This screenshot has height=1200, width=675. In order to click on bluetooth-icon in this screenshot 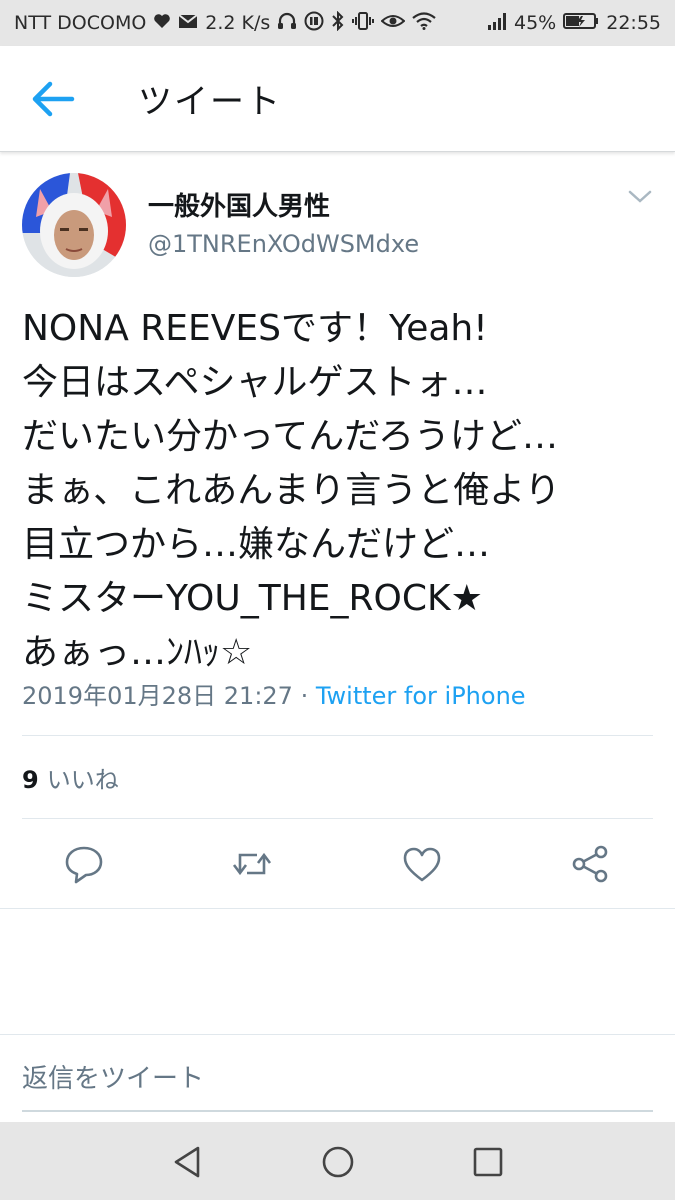, I will do `click(338, 22)`.